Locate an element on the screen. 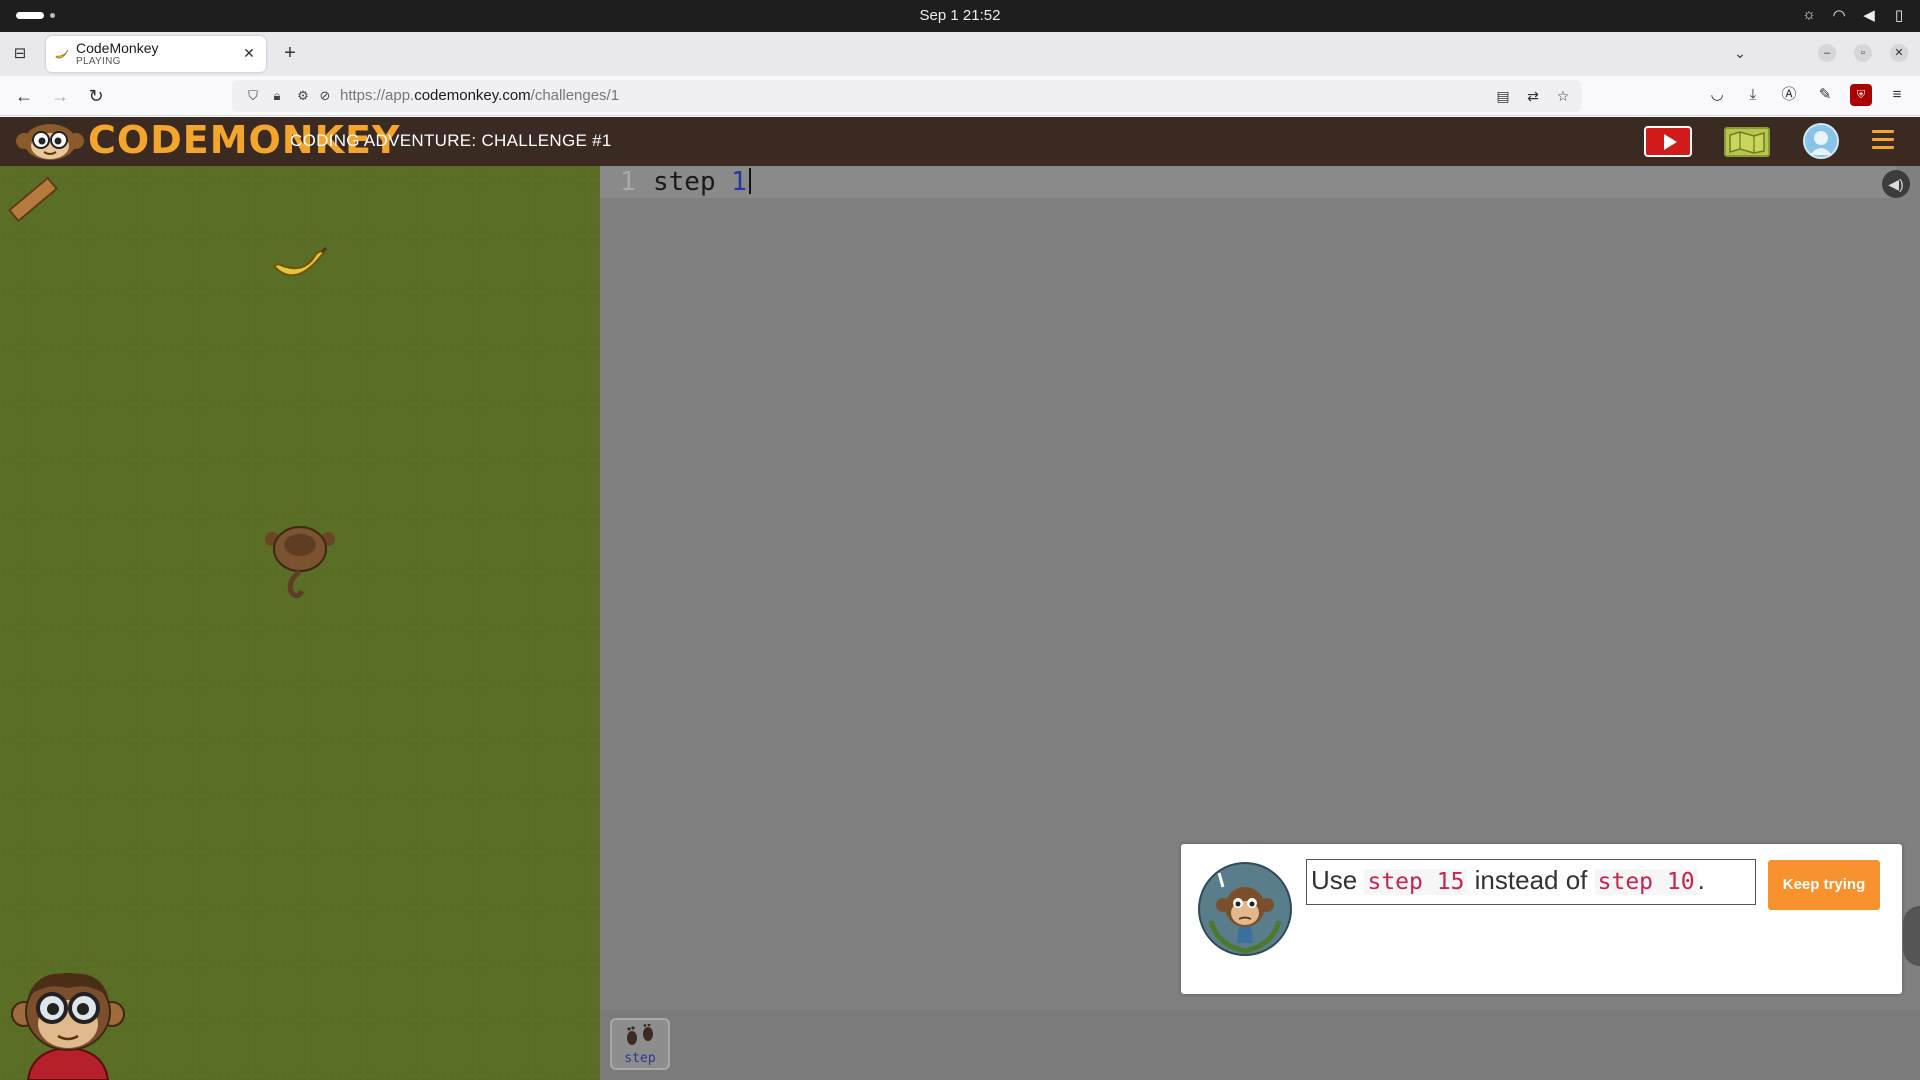  volume-icon: ◀) is located at coordinates (1896, 184).